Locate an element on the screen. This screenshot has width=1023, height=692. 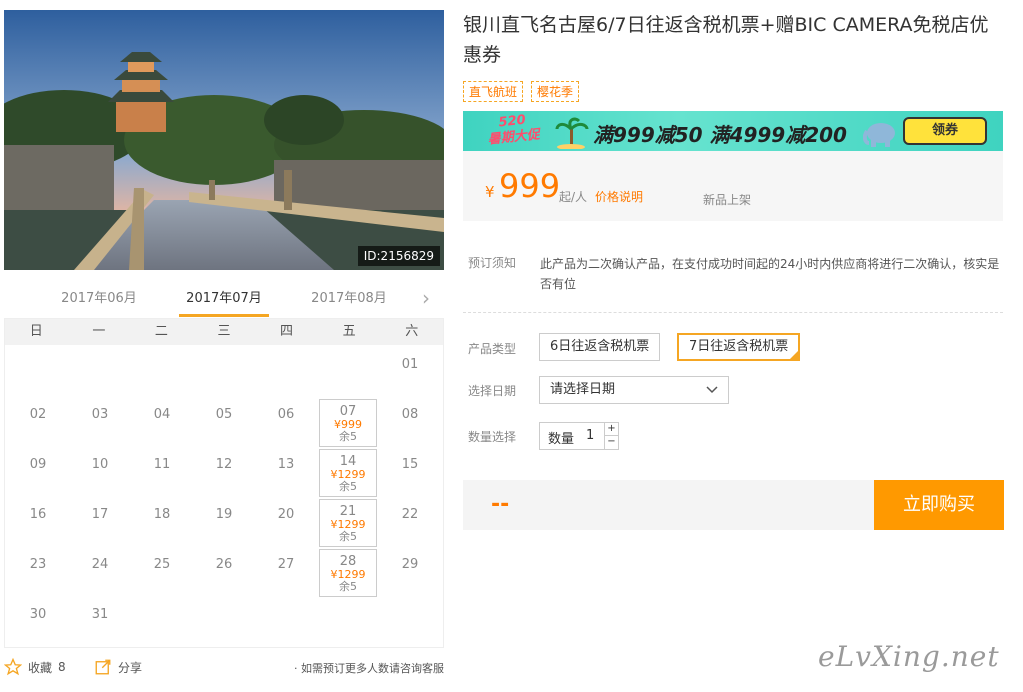
total-price: -- is located at coordinates (500, 504).